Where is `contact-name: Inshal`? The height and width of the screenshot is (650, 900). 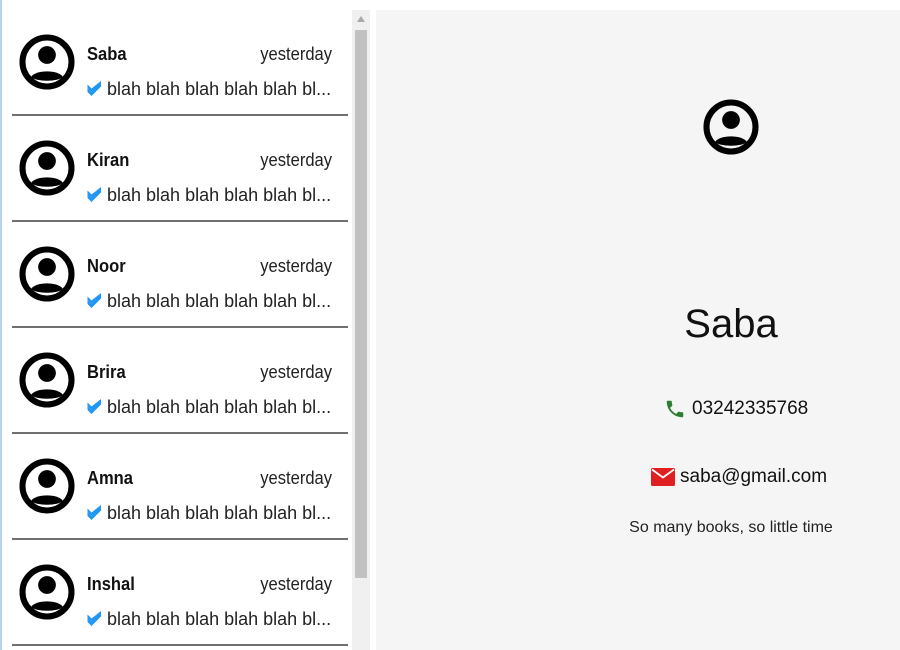
contact-name: Inshal is located at coordinates (111, 584).